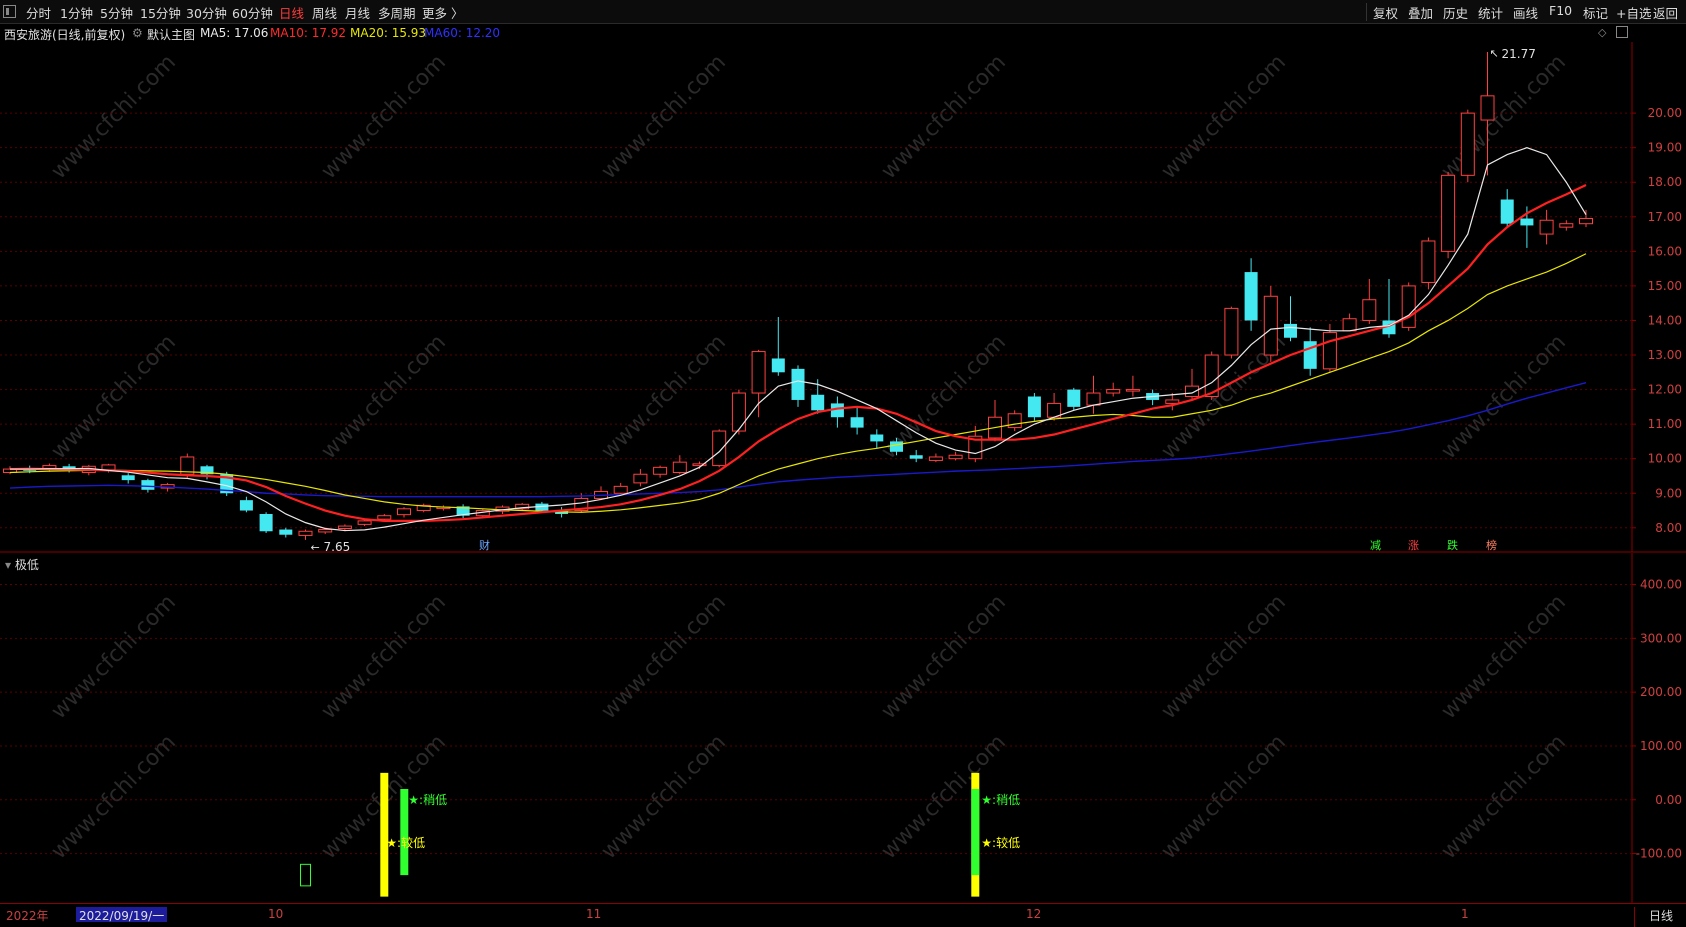 This screenshot has width=1686, height=927. Describe the element at coordinates (276, 914) in the screenshot. I see `month-label-oct: 10` at that location.